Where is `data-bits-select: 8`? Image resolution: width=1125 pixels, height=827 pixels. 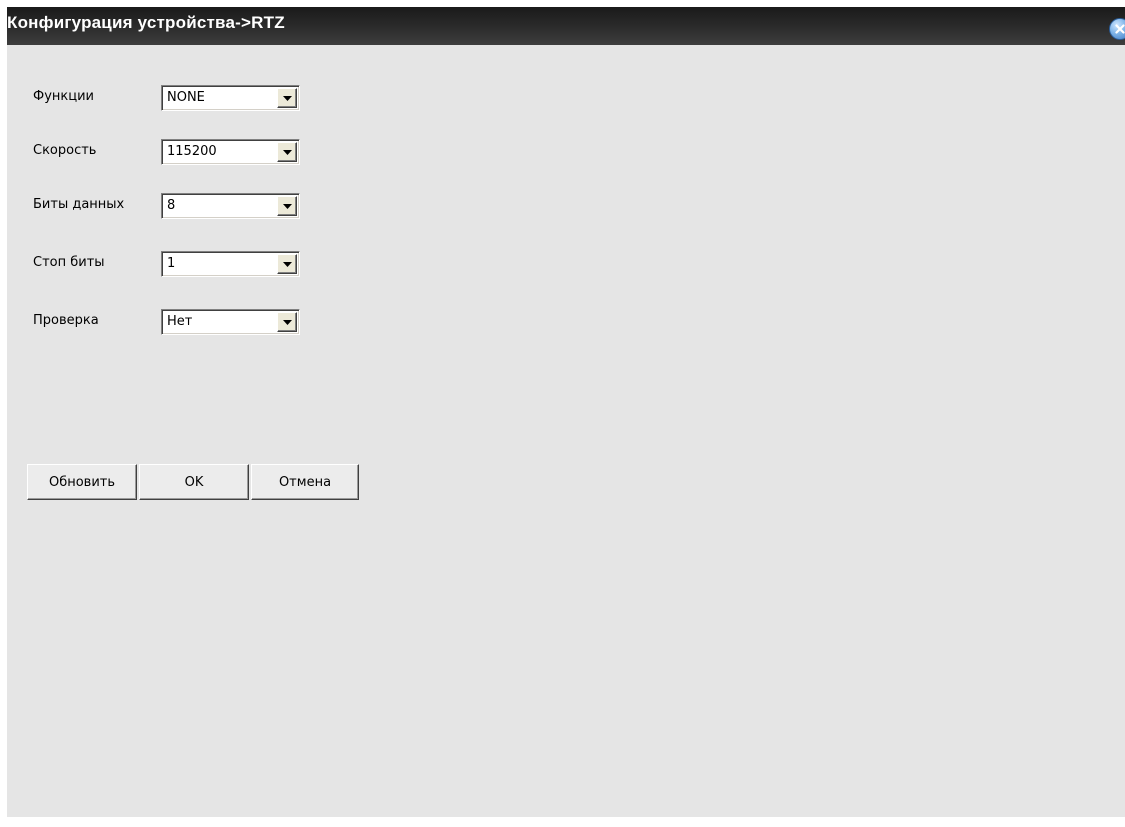
data-bits-select: 8 is located at coordinates (230, 206).